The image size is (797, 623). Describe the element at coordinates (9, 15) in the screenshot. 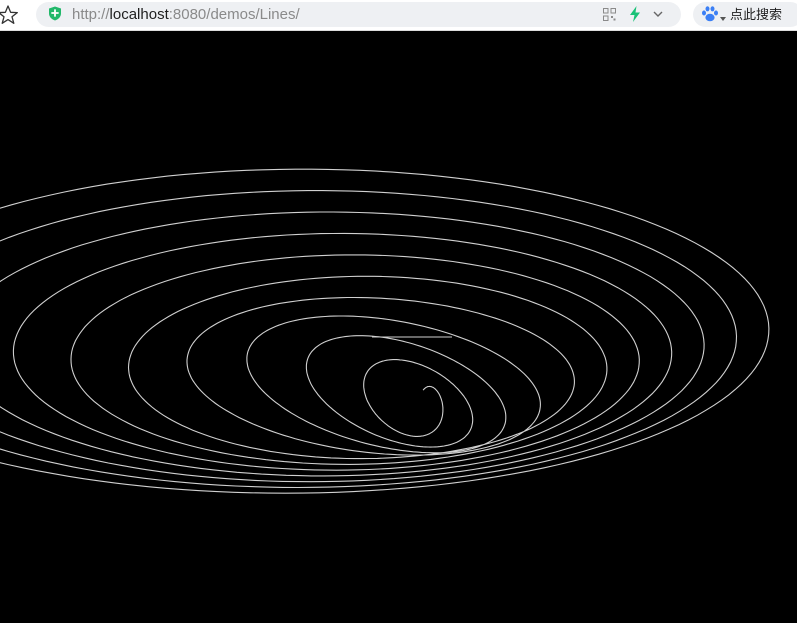

I see `star-icon` at that location.